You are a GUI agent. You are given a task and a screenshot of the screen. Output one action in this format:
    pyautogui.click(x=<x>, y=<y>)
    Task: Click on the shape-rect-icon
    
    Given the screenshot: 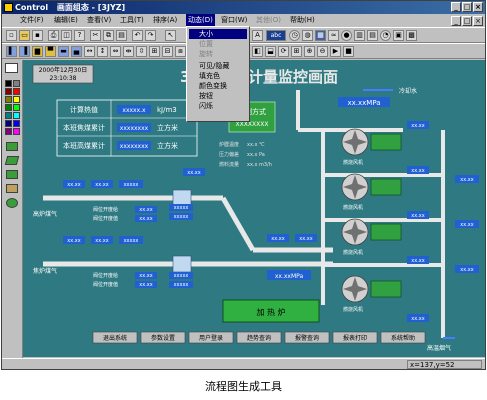 What is the action you would take?
    pyautogui.click(x=12, y=146)
    